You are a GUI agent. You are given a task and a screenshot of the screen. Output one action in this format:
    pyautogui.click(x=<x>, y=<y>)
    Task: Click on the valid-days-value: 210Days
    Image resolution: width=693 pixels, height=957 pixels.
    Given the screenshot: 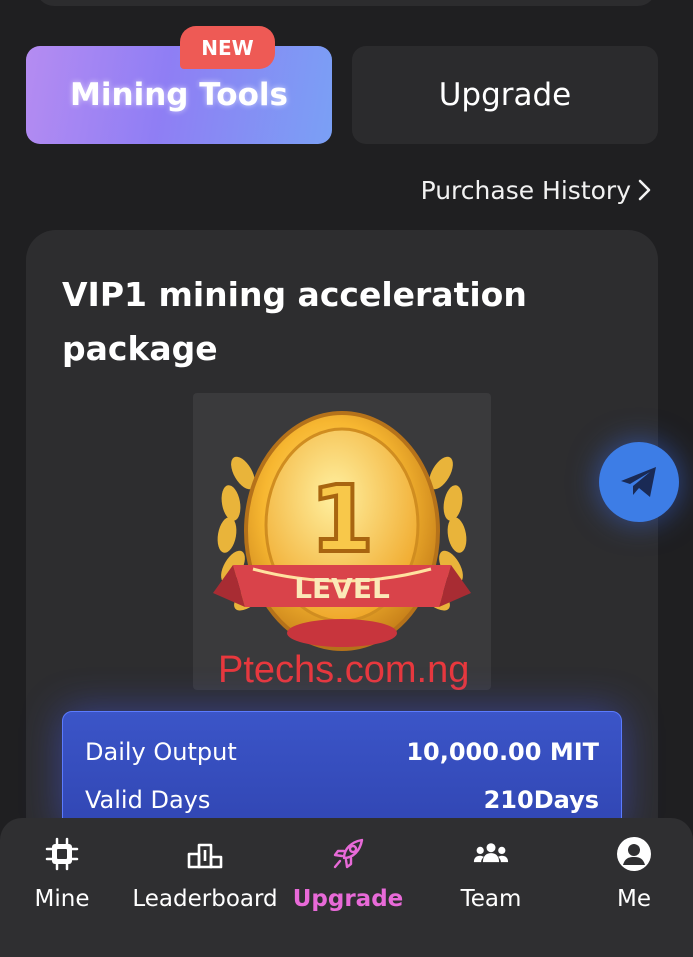 What is the action you would take?
    pyautogui.click(x=541, y=800)
    